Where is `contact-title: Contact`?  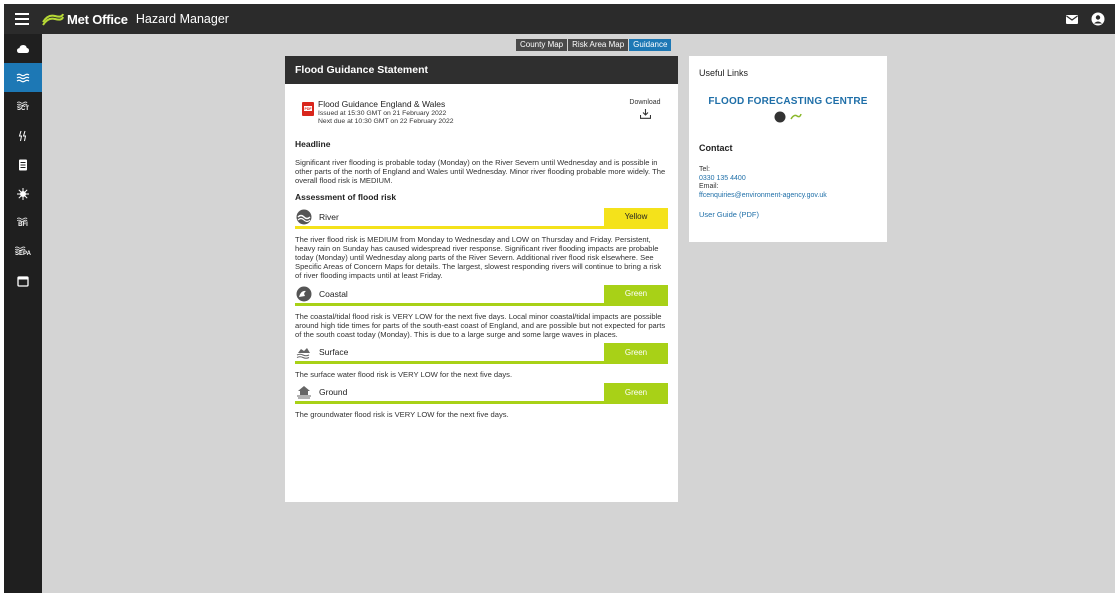
contact-title: Contact is located at coordinates (716, 148).